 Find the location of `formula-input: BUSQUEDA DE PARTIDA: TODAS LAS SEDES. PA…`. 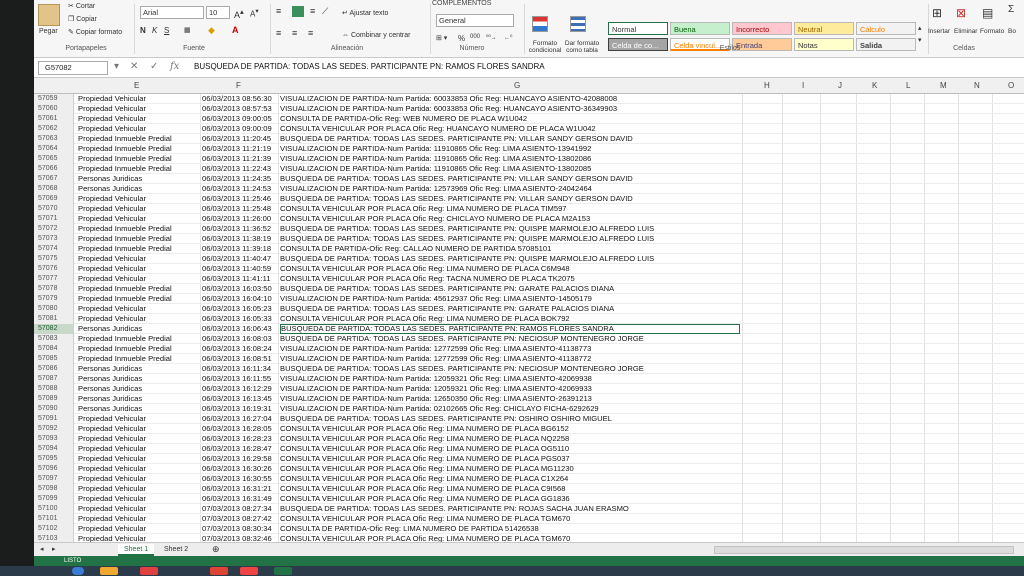

formula-input: BUSQUEDA DE PARTIDA: TODAS LAS SEDES. PA… is located at coordinates (369, 66).